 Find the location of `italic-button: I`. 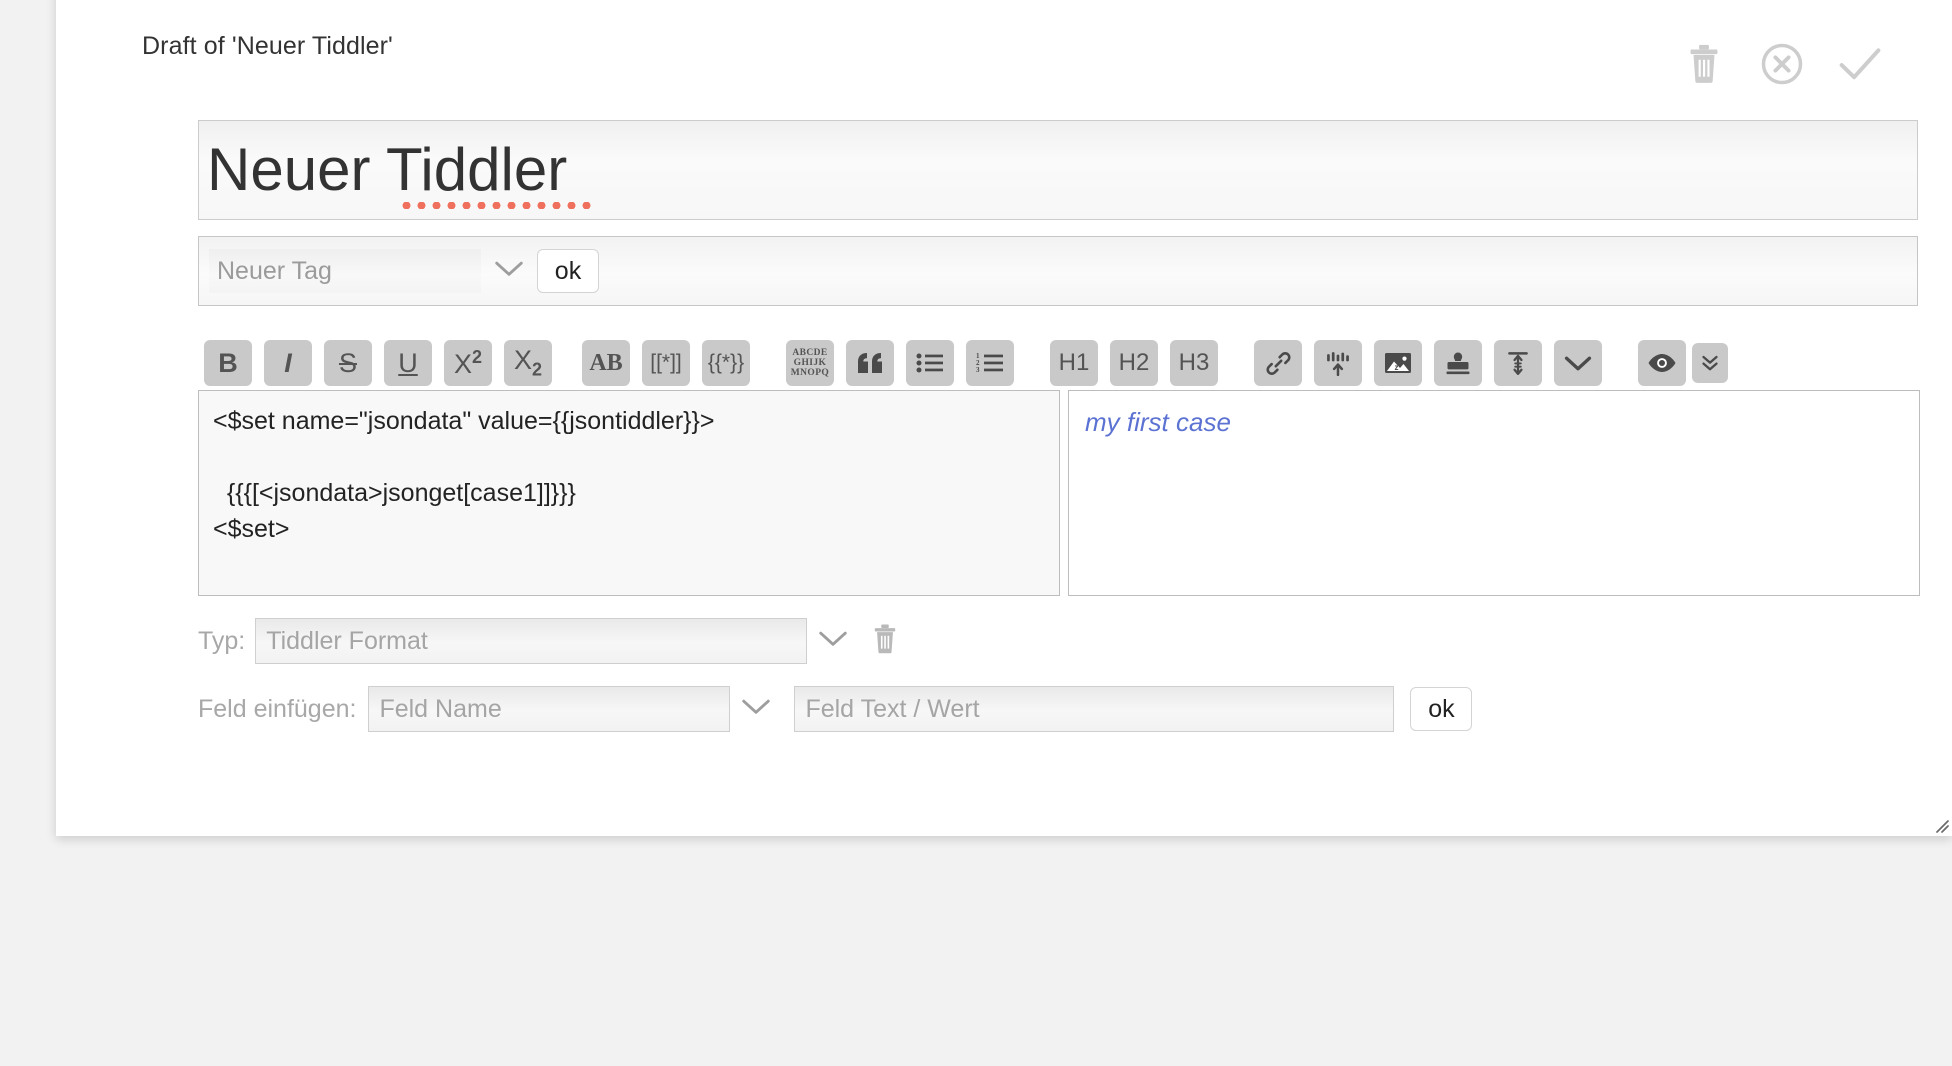

italic-button: I is located at coordinates (288, 363).